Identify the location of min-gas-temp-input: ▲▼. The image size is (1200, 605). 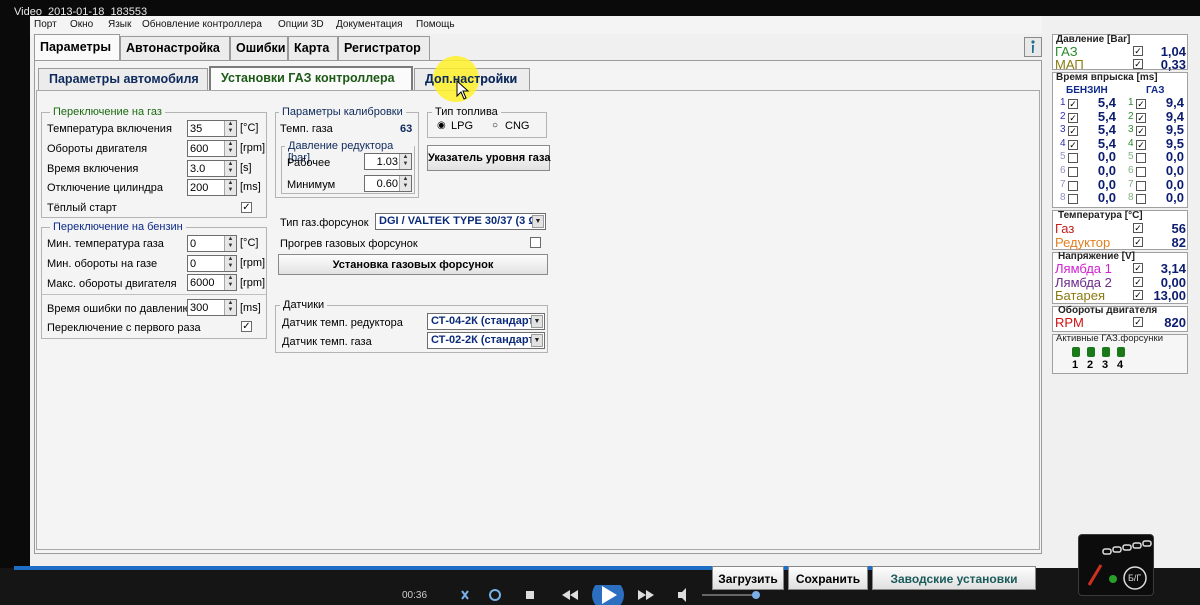
(212, 243).